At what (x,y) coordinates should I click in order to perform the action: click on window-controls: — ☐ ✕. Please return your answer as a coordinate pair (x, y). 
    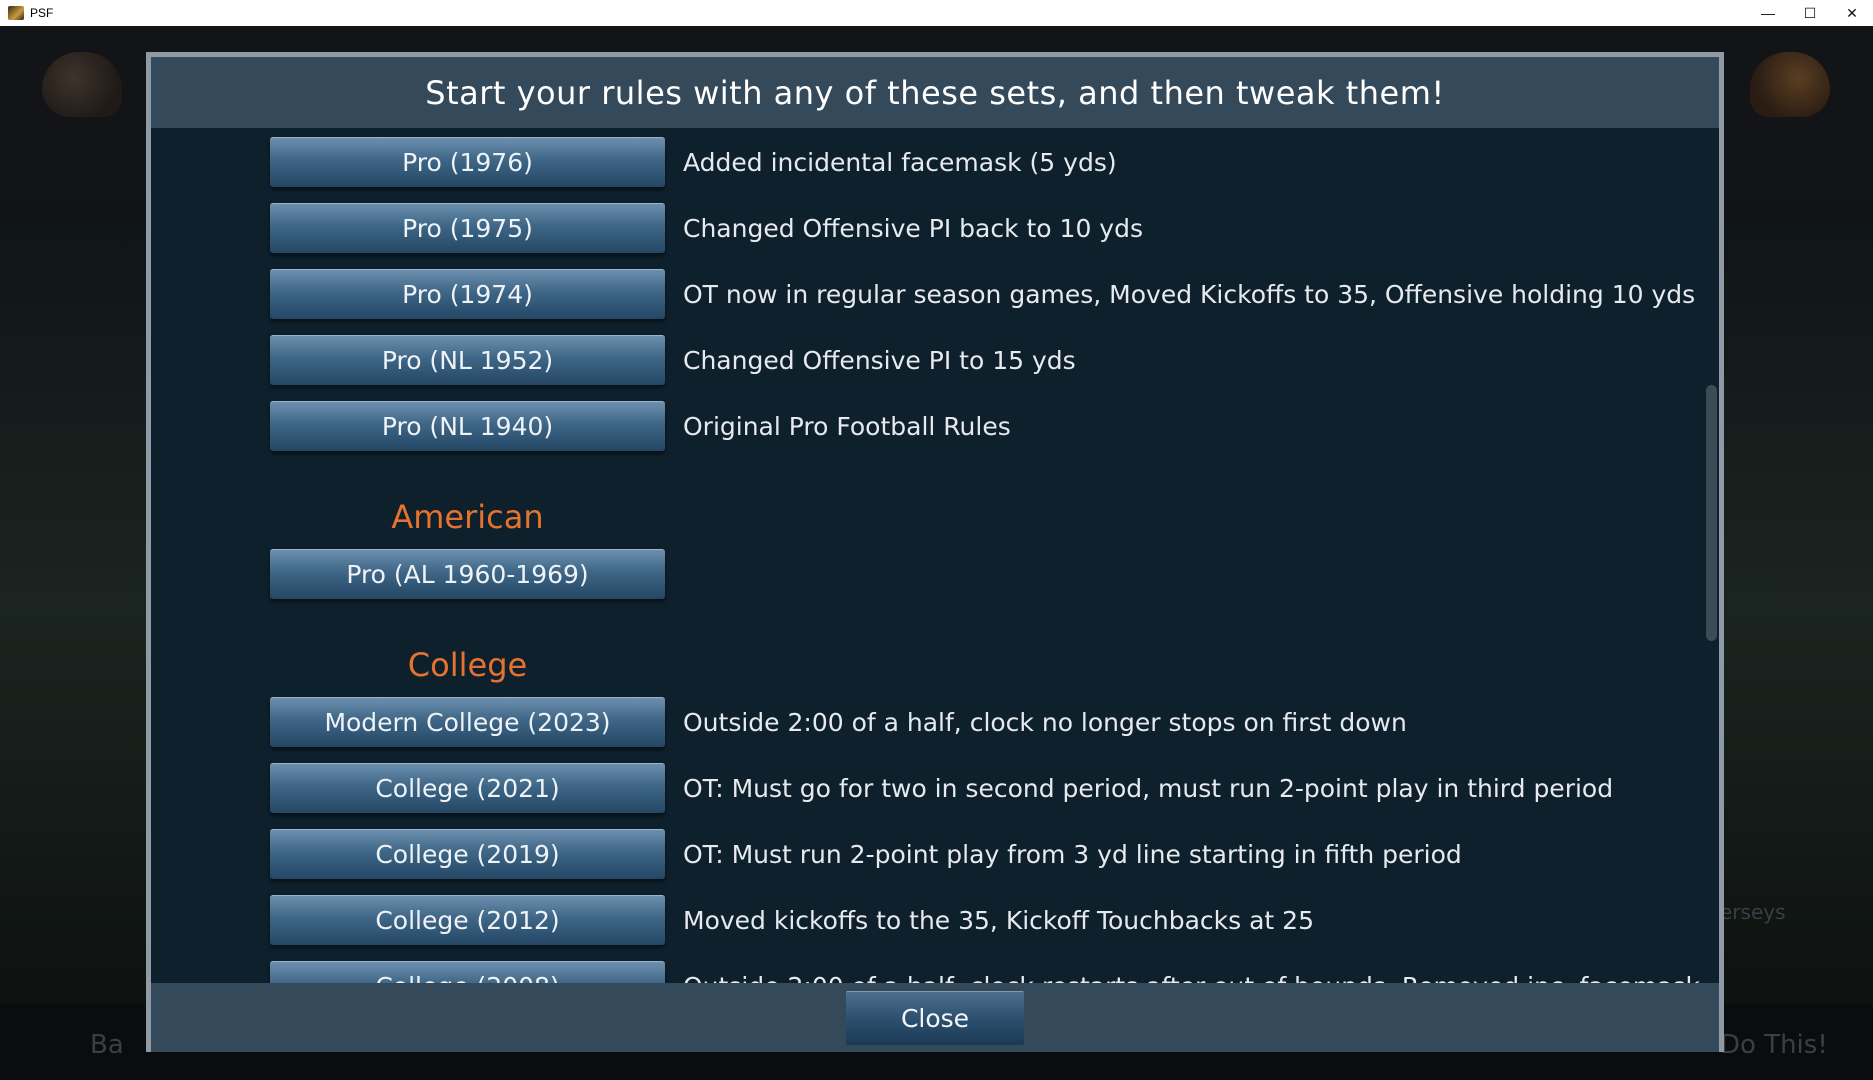
    Looking at the image, I should click on (1810, 13).